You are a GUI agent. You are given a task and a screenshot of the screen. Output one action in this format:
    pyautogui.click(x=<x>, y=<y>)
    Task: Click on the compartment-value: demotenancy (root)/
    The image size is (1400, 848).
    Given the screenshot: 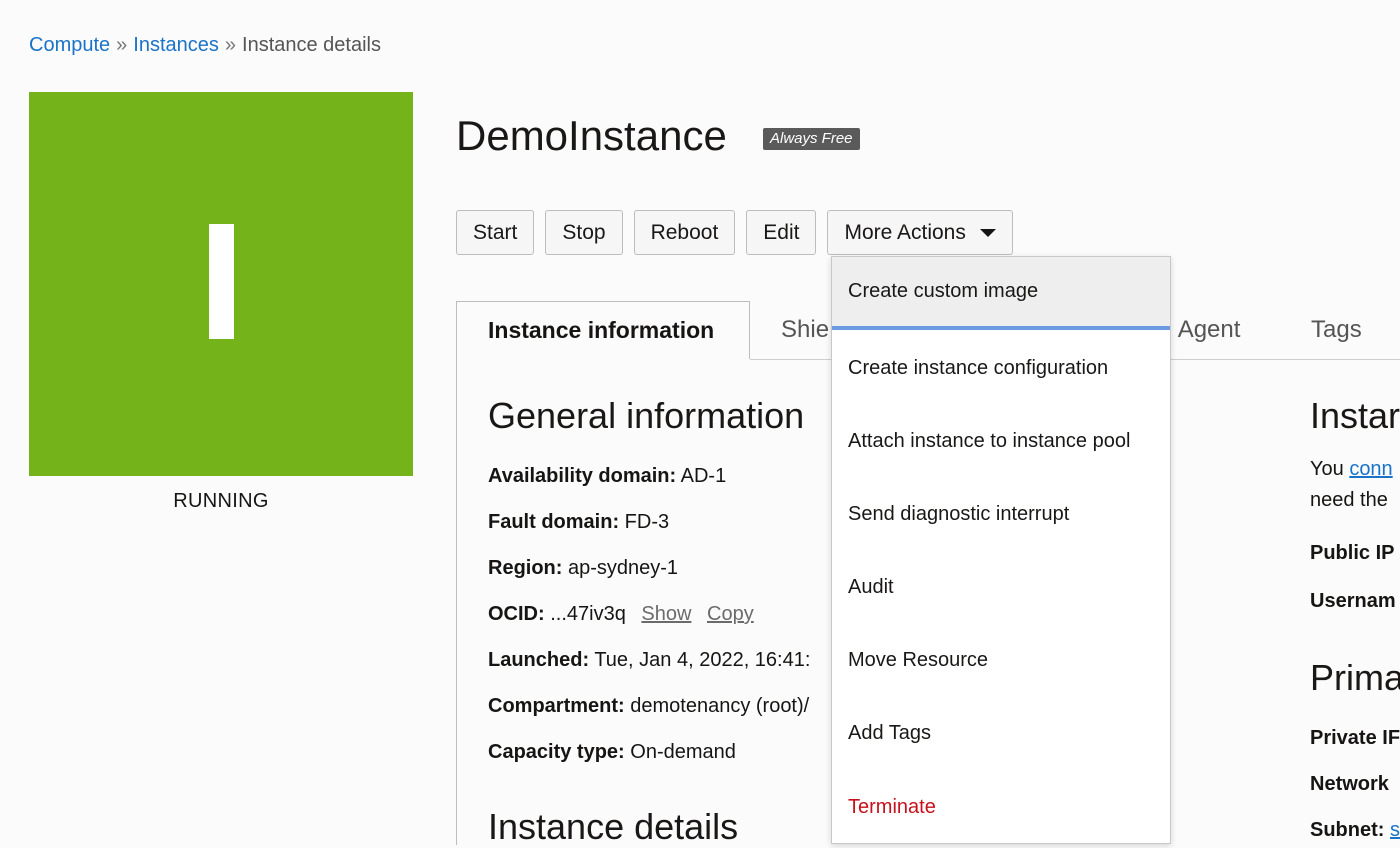 What is the action you would take?
    pyautogui.click(x=720, y=706)
    